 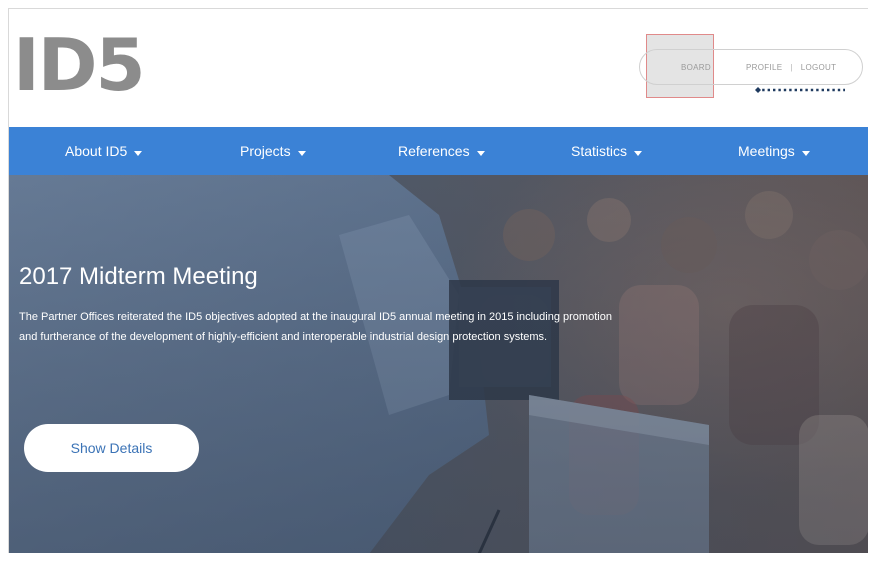 I want to click on show-details-button: Show Details, so click(x=111, y=448).